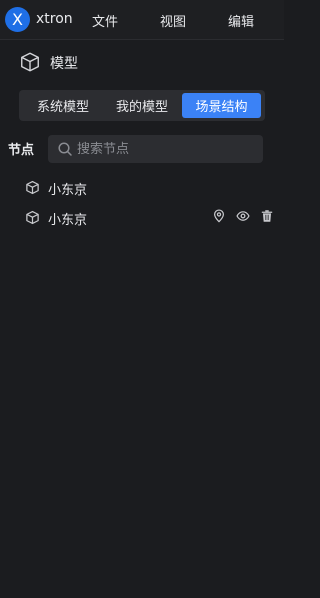 This screenshot has width=320, height=598. Describe the element at coordinates (142, 61) in the screenshot. I see `model-panel-header: 模型` at that location.